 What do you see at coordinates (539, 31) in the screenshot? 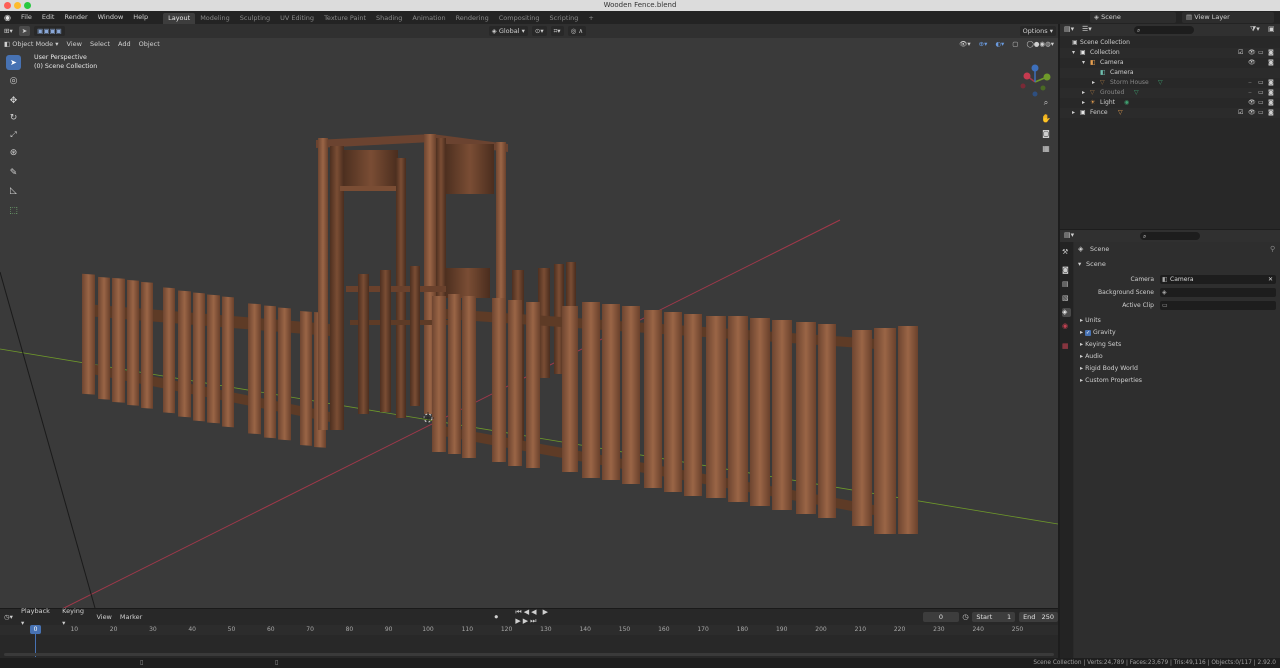
I see `pivot-selector: ⊙▾` at bounding box center [539, 31].